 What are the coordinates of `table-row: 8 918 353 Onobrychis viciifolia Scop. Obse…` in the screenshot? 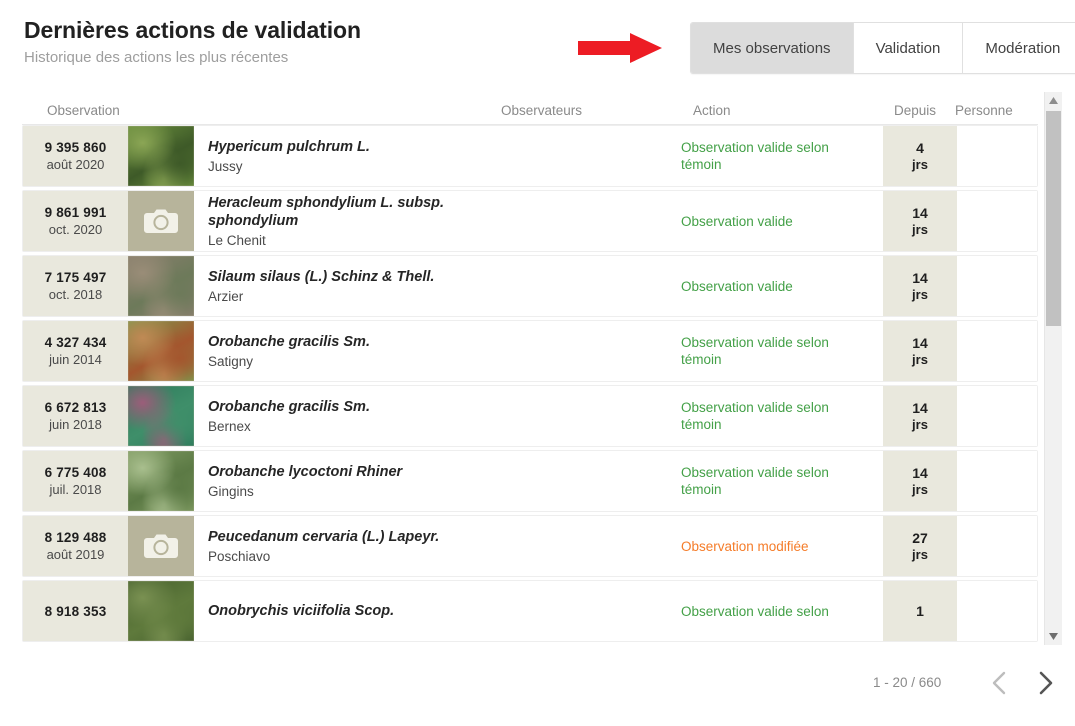 It's located at (530, 611).